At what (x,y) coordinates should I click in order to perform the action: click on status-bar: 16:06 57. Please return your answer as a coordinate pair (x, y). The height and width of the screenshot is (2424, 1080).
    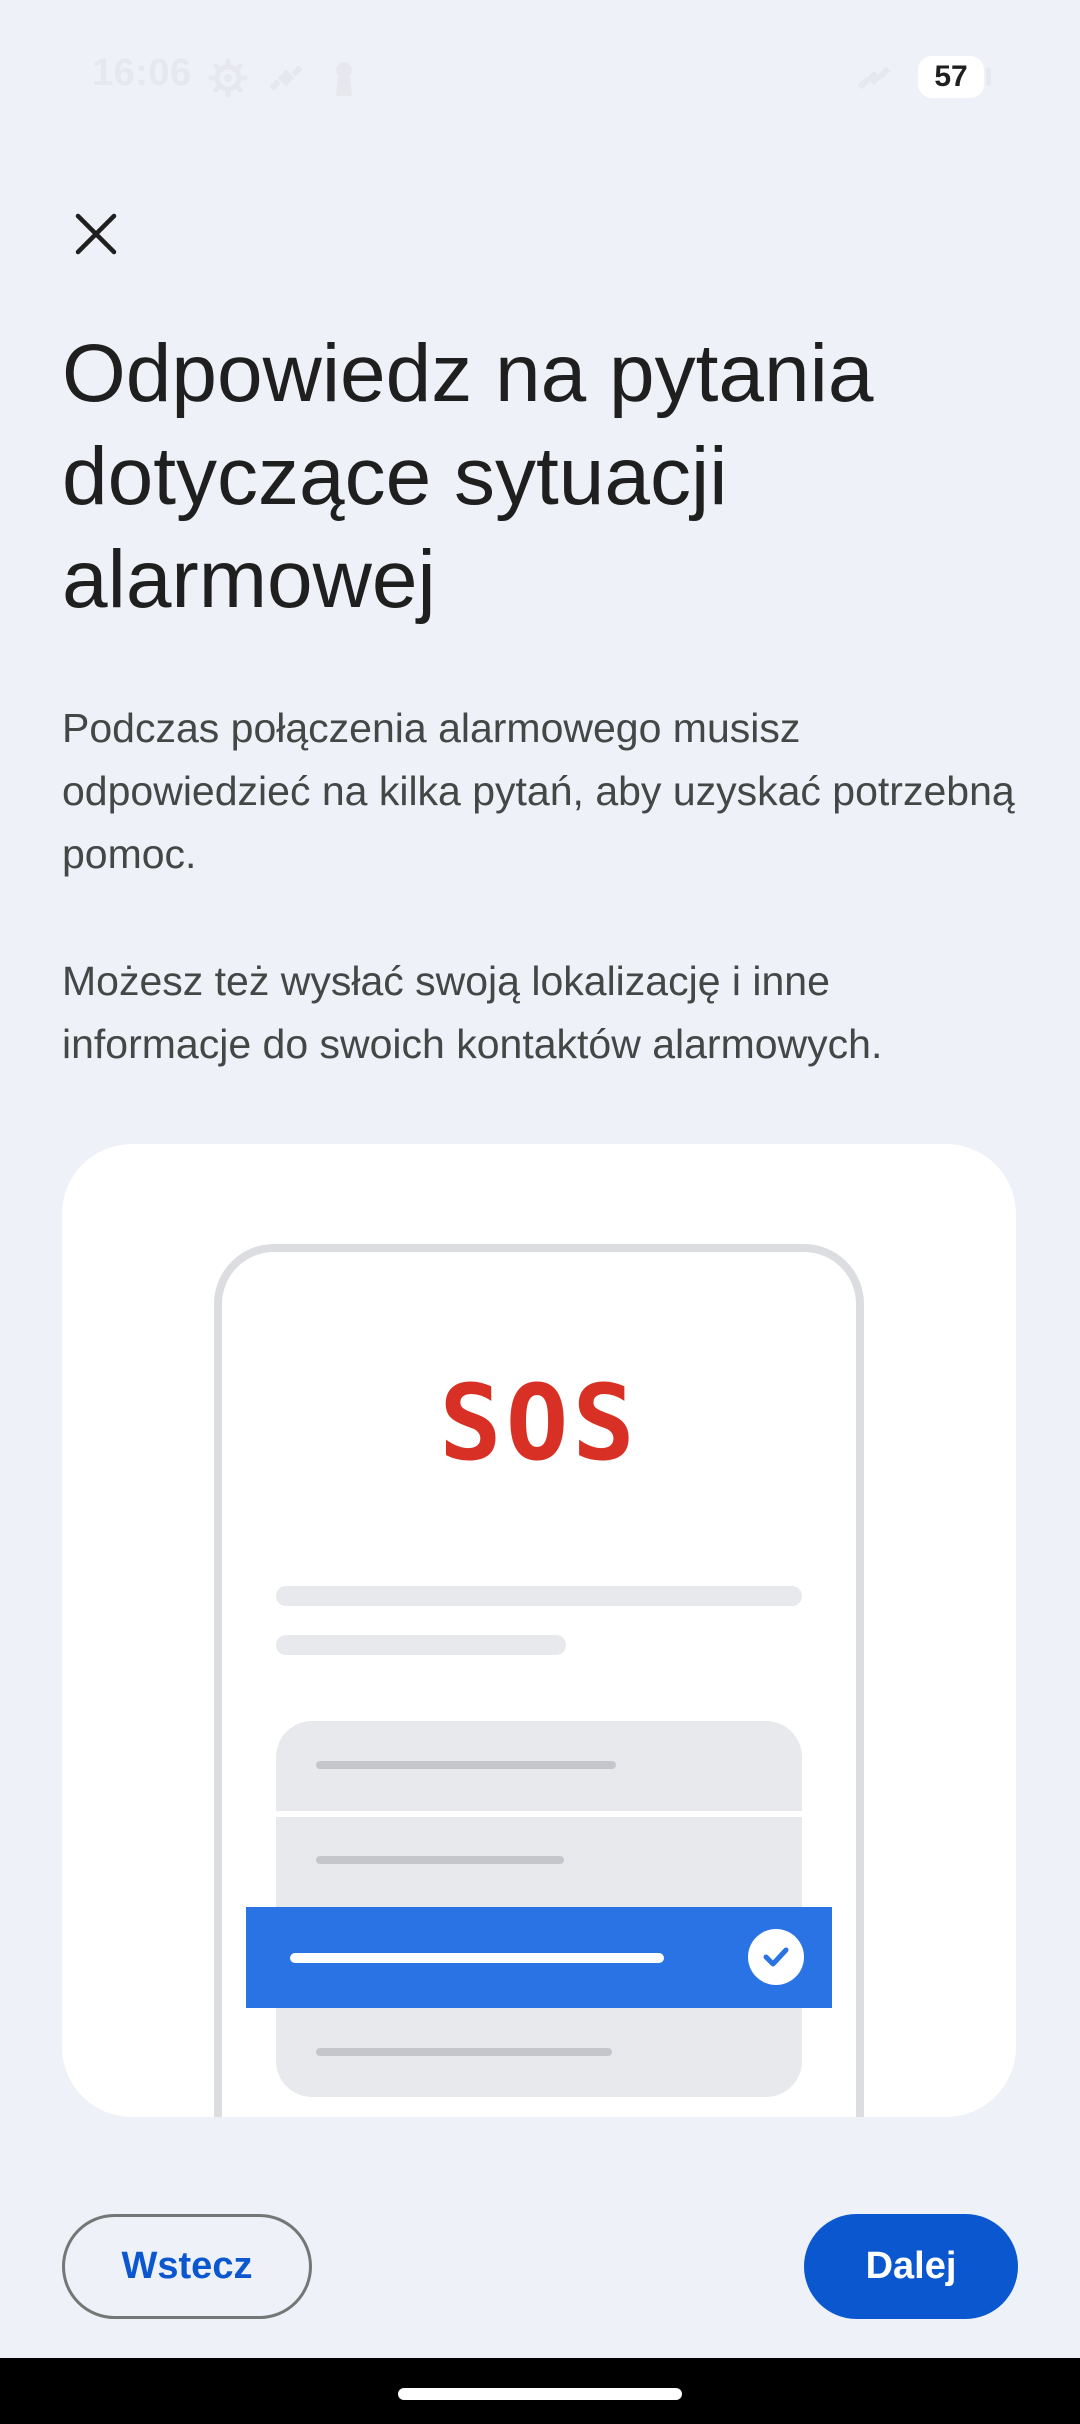
    Looking at the image, I should click on (540, 75).